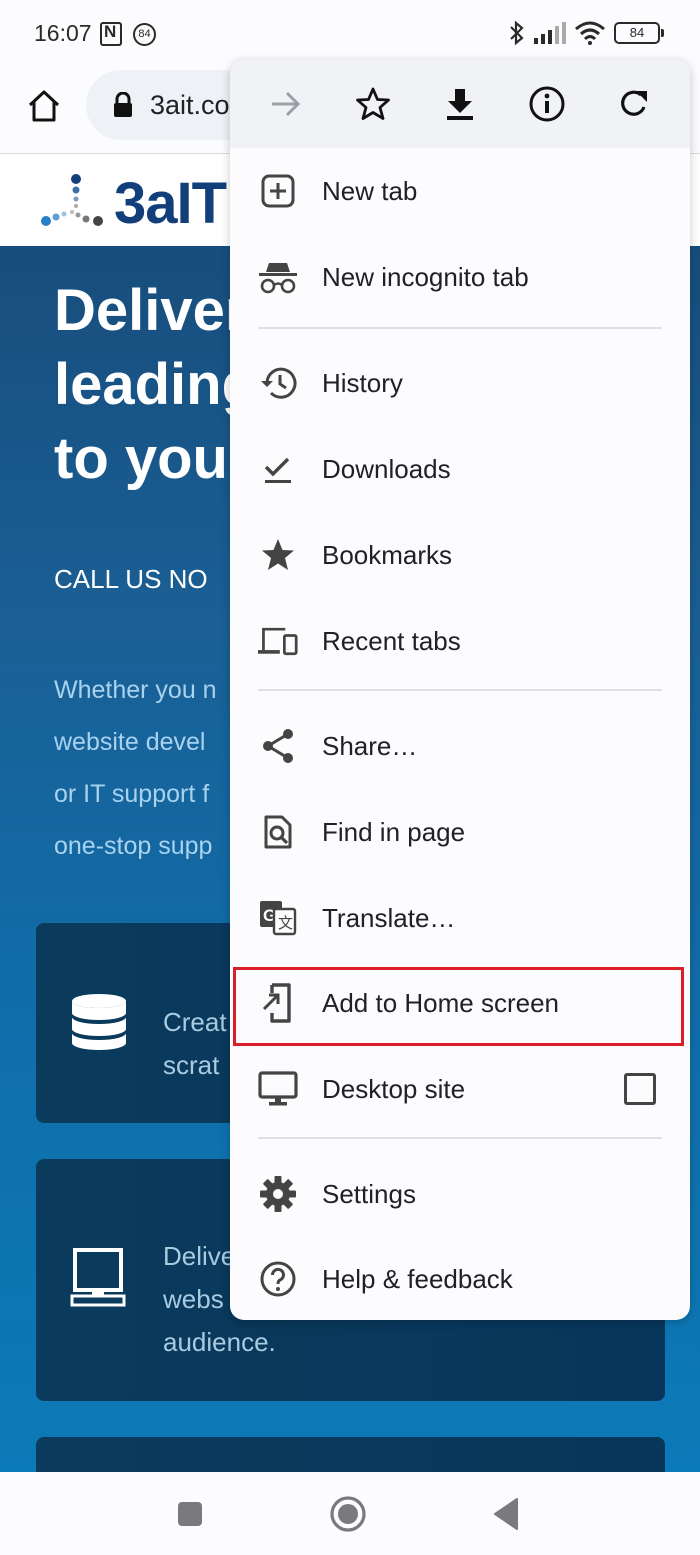 This screenshot has height=1555, width=700. I want to click on downloads-icon, so click(278, 469).